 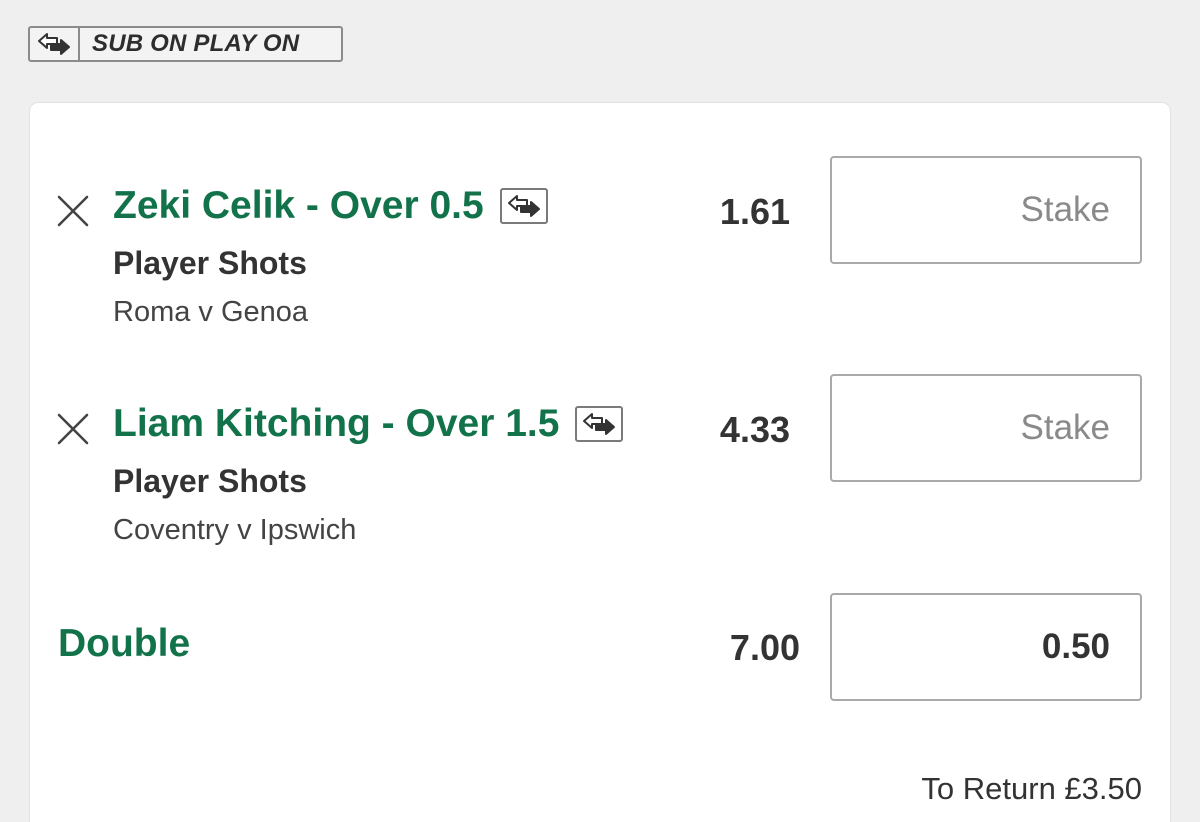 I want to click on event-name: Coventry v Ipswich, so click(x=235, y=530).